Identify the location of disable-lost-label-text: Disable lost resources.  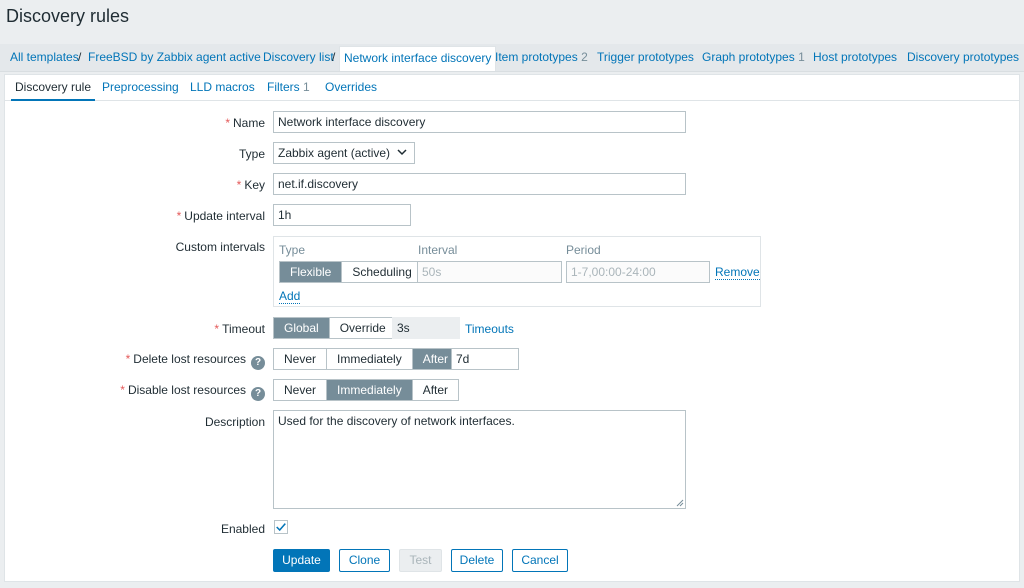
(186, 390).